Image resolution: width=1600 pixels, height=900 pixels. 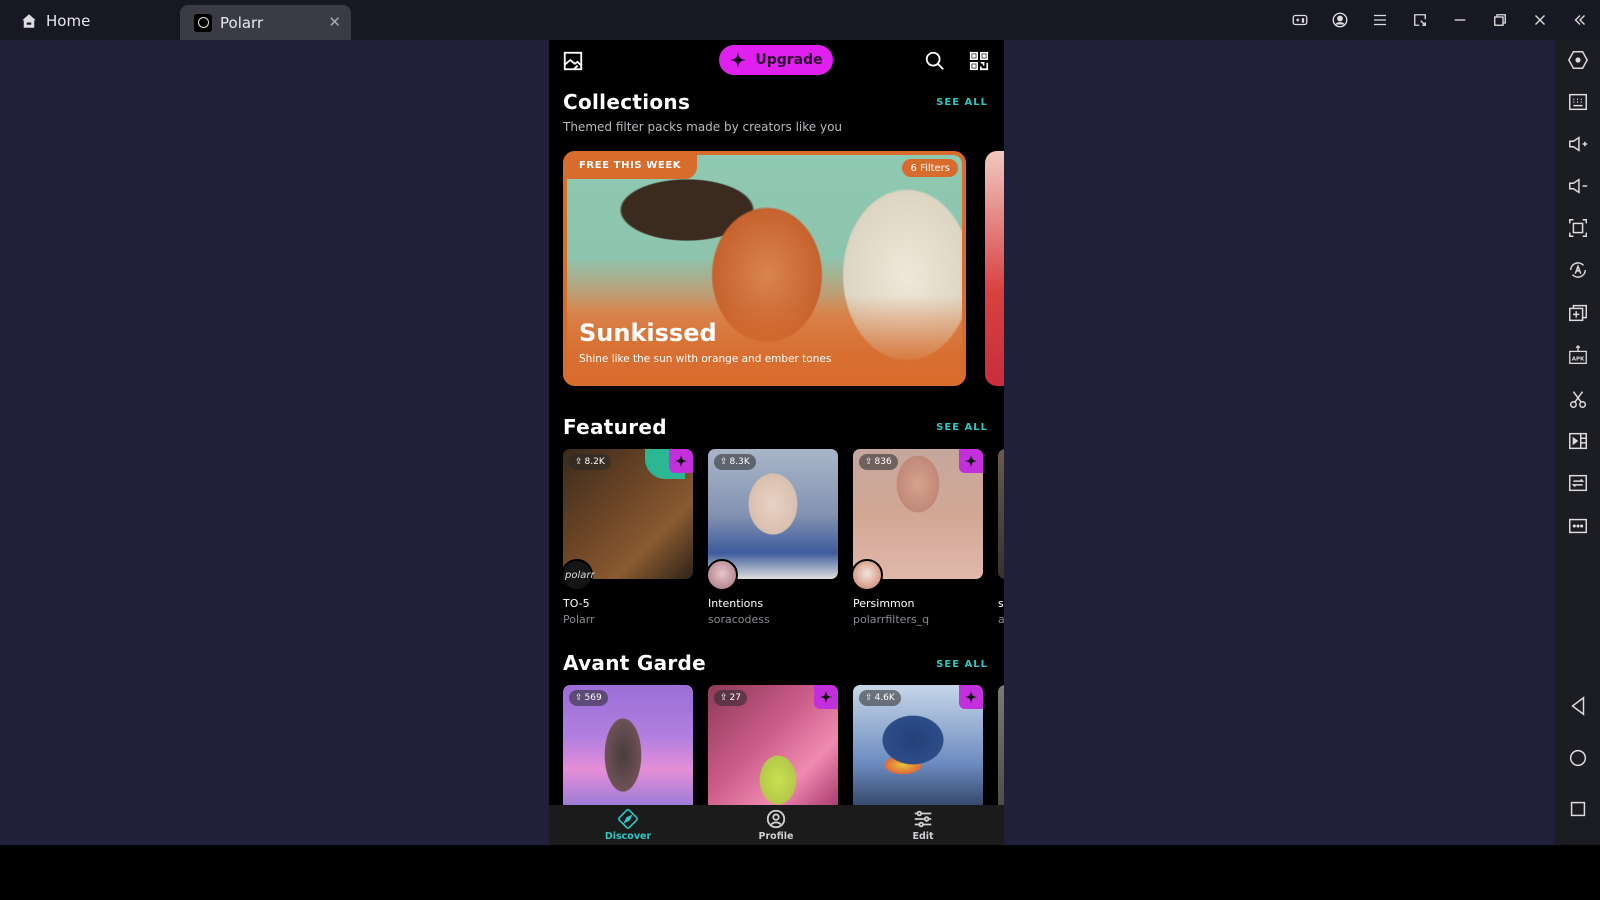 I want to click on collections-title: Collections, so click(x=627, y=102).